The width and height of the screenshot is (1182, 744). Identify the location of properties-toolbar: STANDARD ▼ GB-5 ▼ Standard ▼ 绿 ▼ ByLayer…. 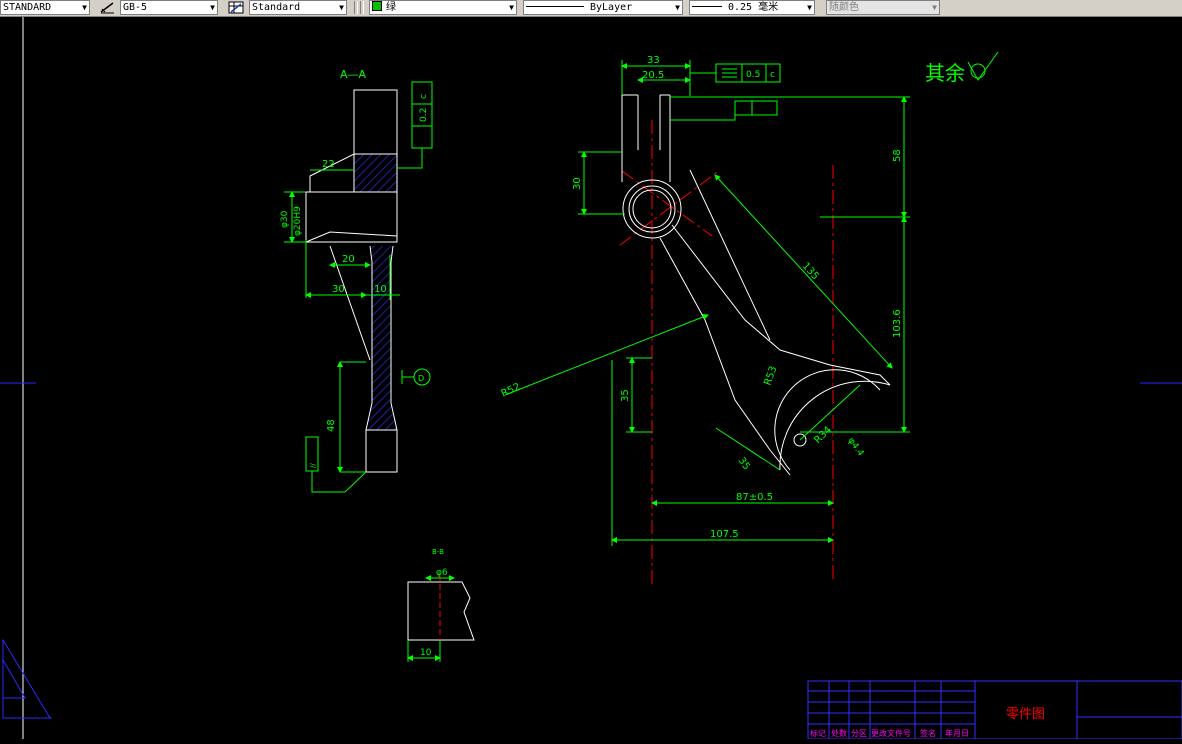
(591, 8).